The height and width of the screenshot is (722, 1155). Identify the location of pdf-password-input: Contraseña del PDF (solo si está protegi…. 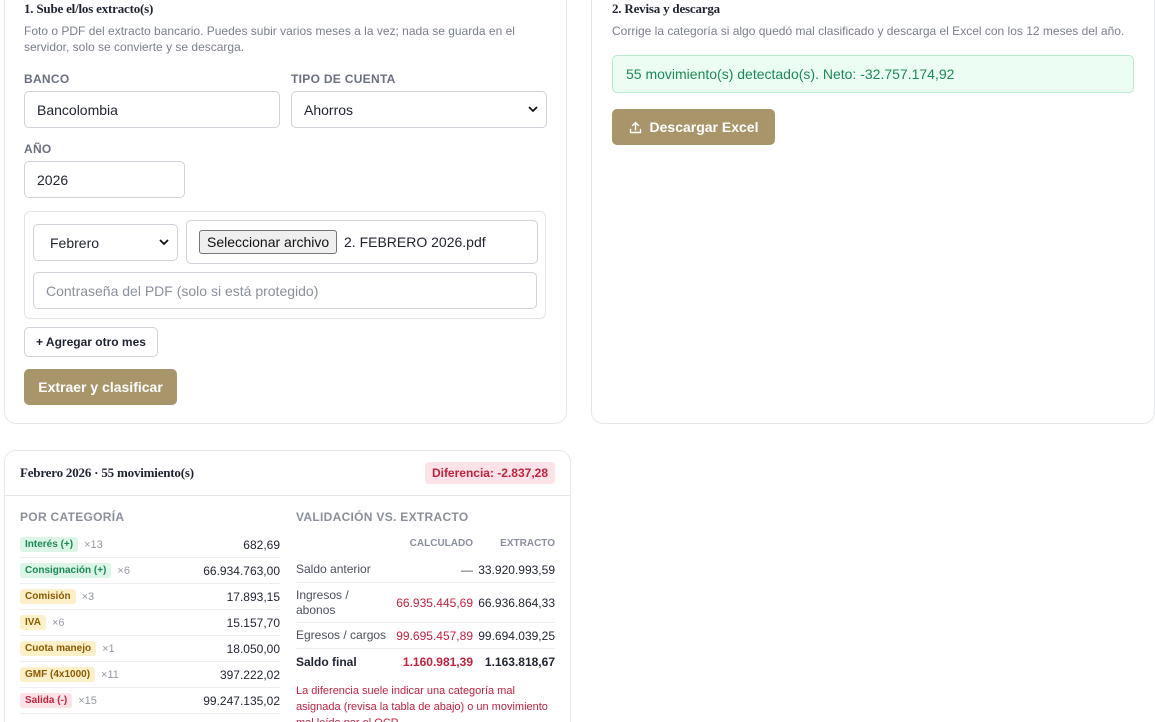
(285, 290).